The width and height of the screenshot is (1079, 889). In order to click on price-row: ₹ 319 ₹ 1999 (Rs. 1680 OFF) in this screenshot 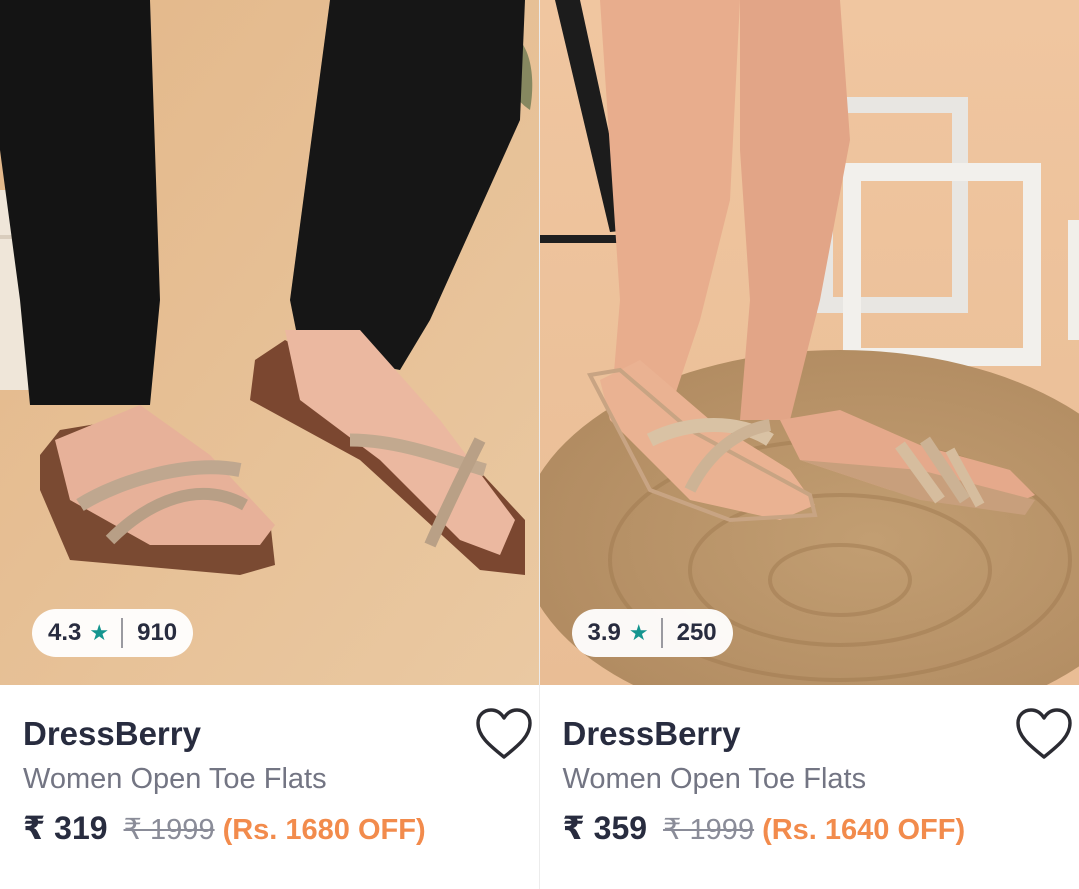, I will do `click(224, 828)`.